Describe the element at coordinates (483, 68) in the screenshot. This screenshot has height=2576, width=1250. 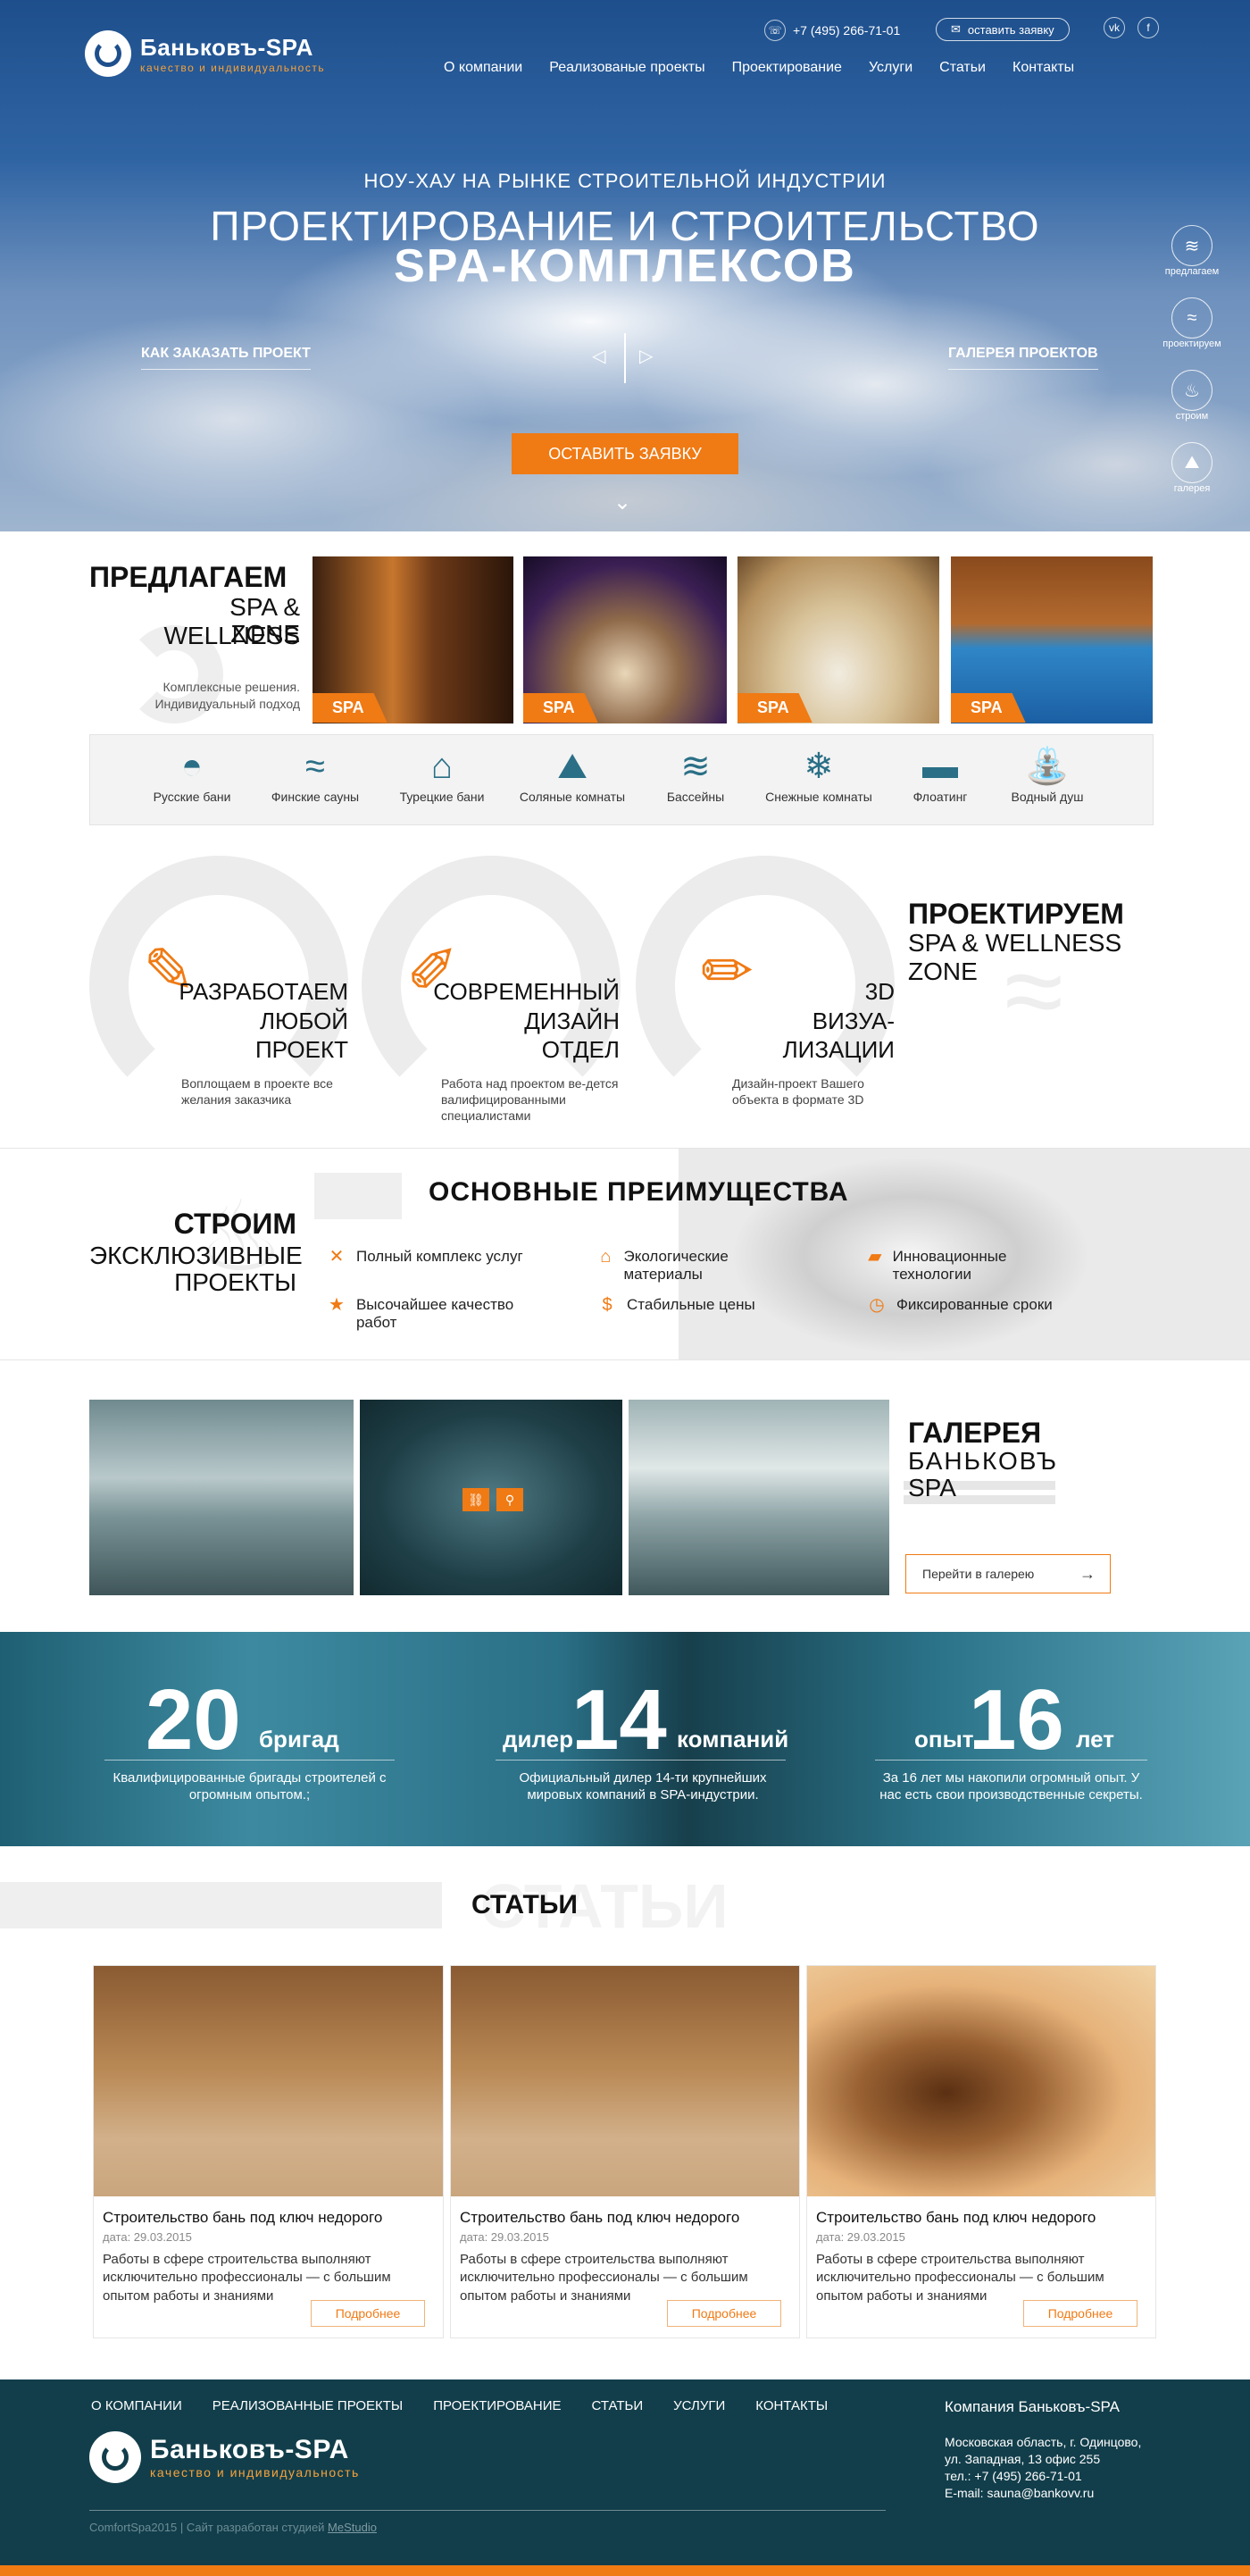
I see `nav-about: О компании` at that location.